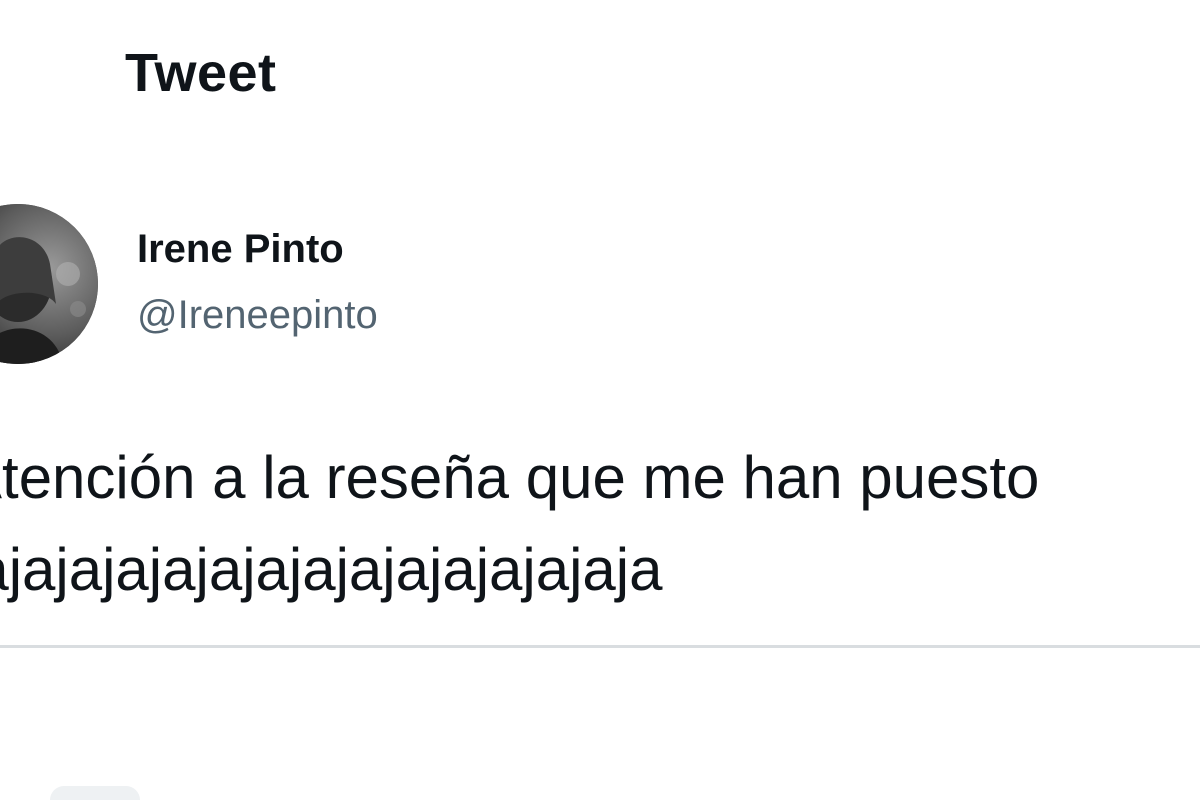  I want to click on author-handle: @Ireneepinto, so click(257, 315).